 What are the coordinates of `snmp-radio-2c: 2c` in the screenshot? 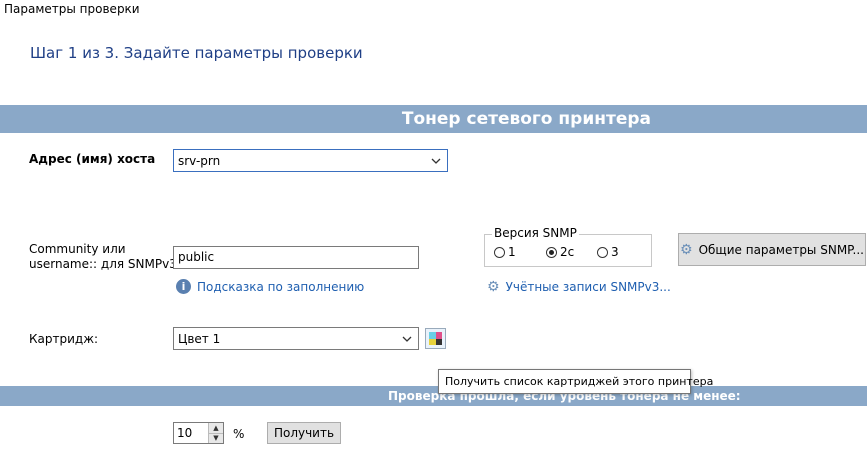 It's located at (560, 252).